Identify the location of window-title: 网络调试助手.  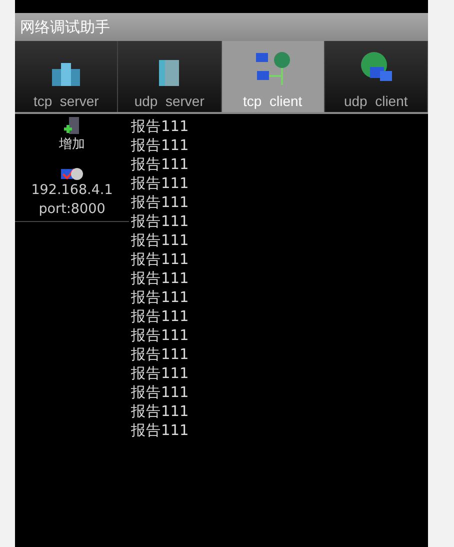
(65, 27).